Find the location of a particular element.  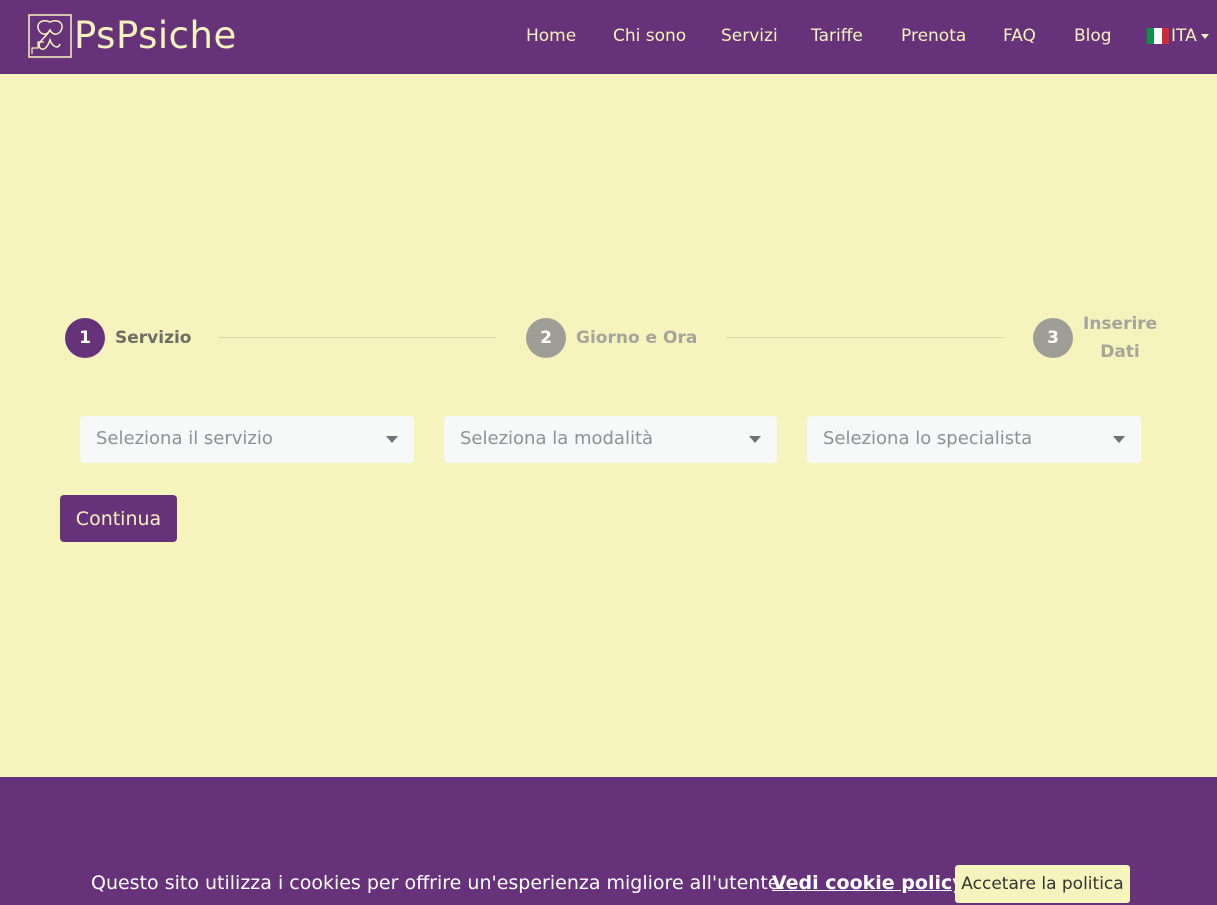

step-1-label: Servizio is located at coordinates (153, 338).